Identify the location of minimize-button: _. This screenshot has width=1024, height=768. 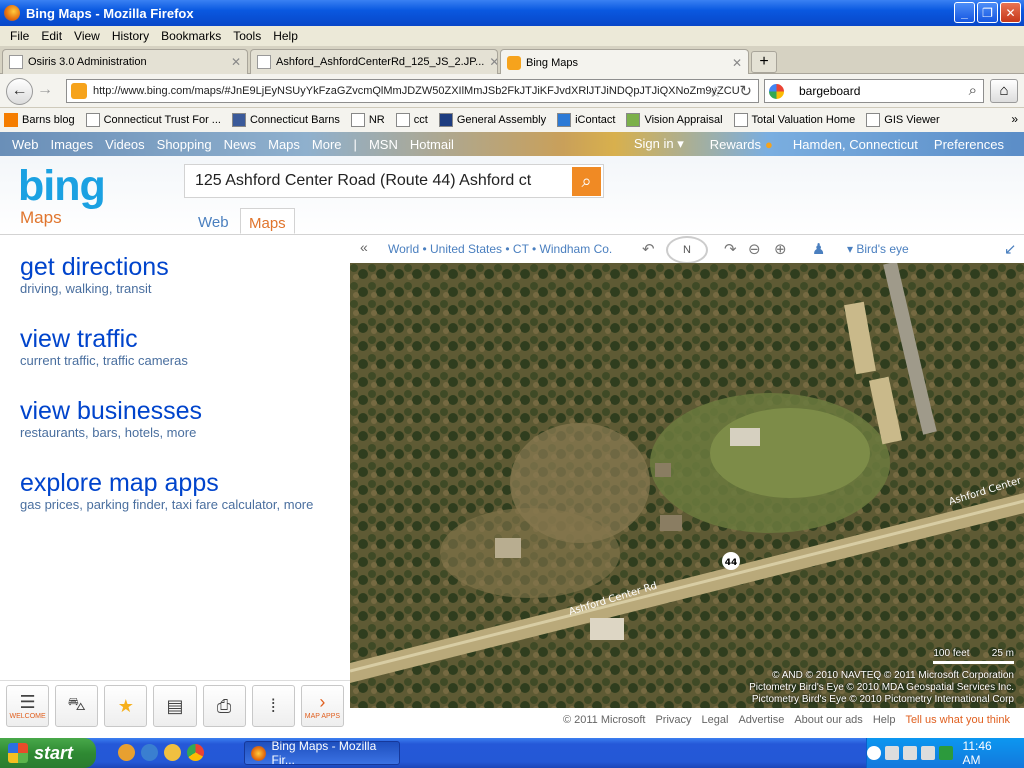
(964, 12).